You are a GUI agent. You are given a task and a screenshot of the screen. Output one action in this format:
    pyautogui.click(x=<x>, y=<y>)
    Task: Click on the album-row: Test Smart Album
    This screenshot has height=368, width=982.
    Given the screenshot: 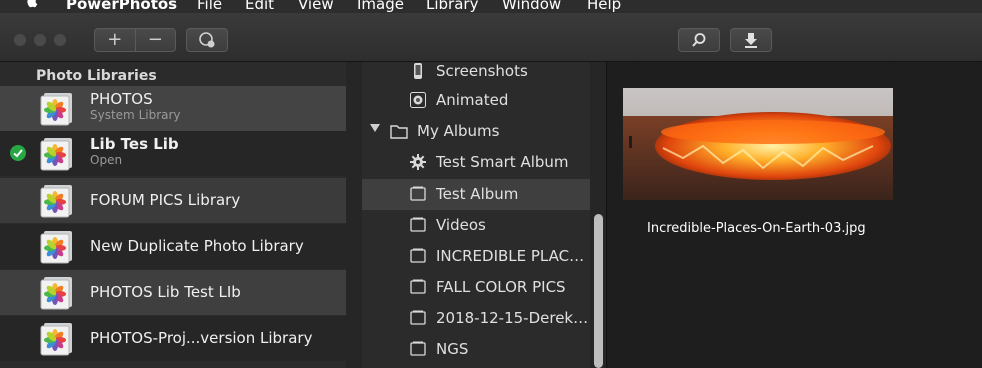 What is the action you would take?
    pyautogui.click(x=476, y=162)
    